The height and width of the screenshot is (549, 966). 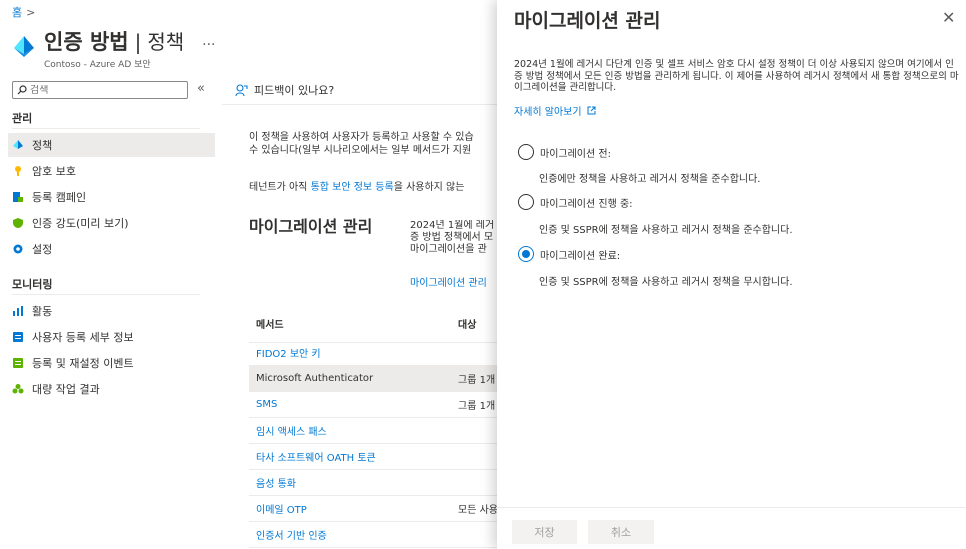 What do you see at coordinates (111, 171) in the screenshot?
I see `sidebar-item-password-protection: 암호 보호` at bounding box center [111, 171].